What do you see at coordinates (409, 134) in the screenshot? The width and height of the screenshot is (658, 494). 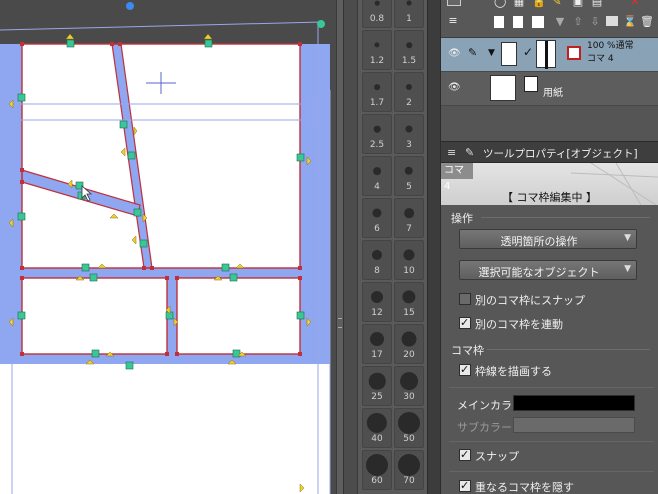 I see `brush-size-3: 3` at bounding box center [409, 134].